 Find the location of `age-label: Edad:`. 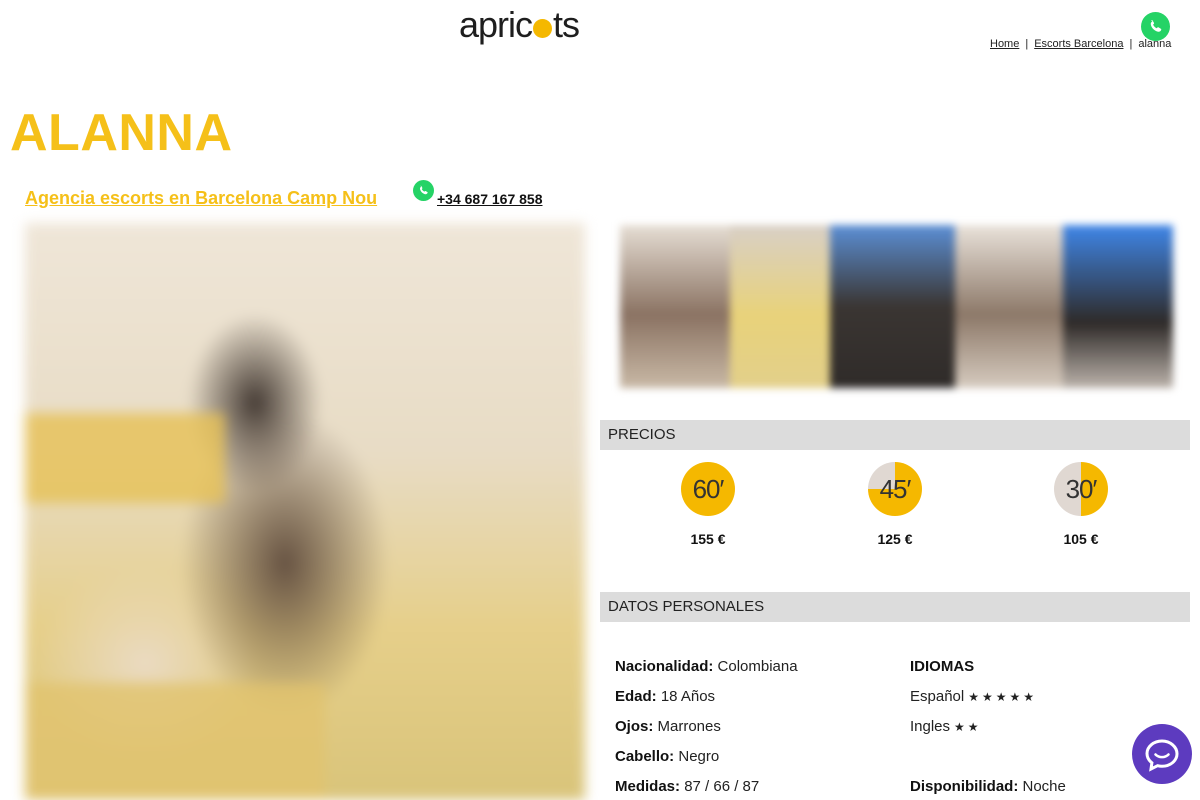

age-label: Edad: is located at coordinates (636, 696).